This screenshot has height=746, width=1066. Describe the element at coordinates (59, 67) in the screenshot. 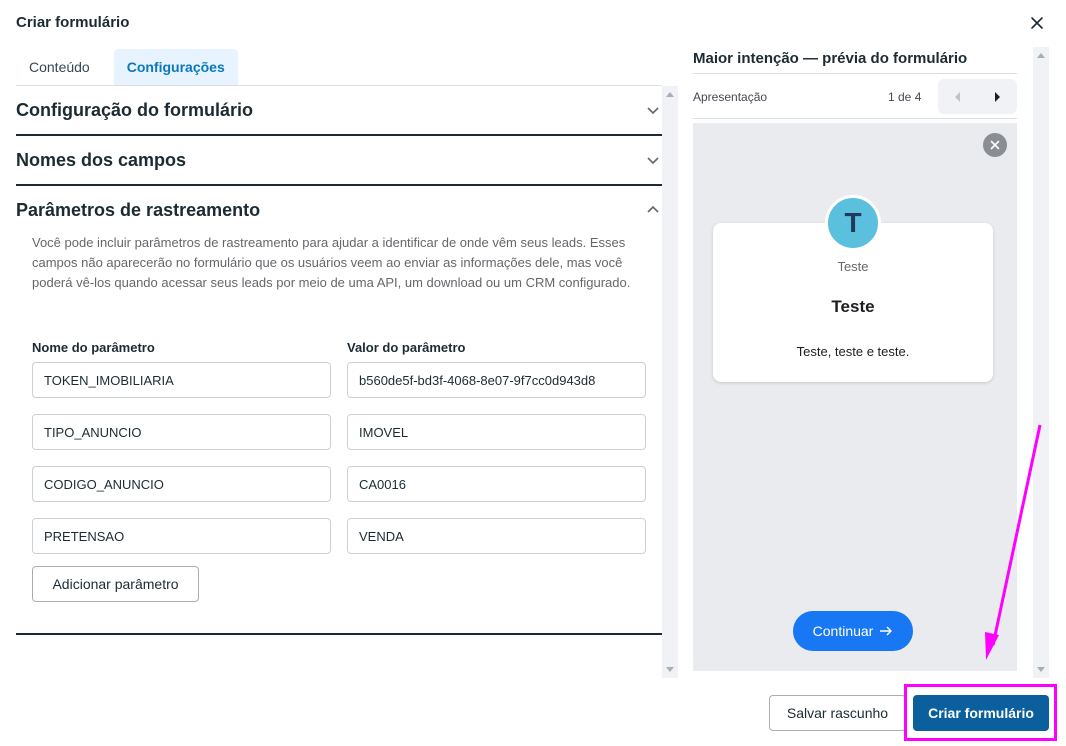

I see `tab-conteudo: Conteúdo` at that location.